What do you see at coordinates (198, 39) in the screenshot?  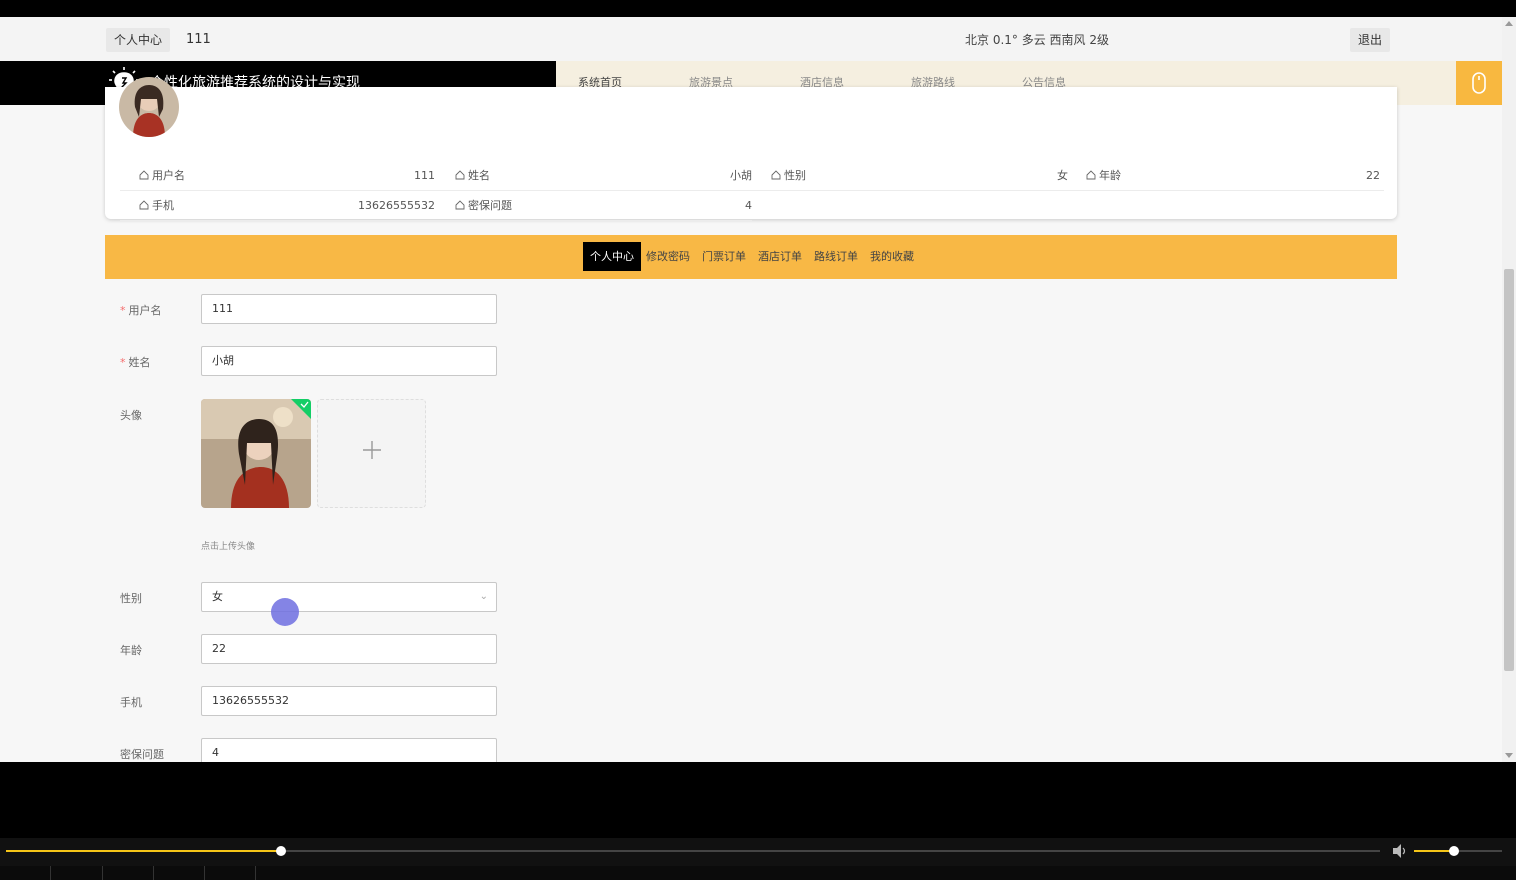 I see `current-username: 111` at bounding box center [198, 39].